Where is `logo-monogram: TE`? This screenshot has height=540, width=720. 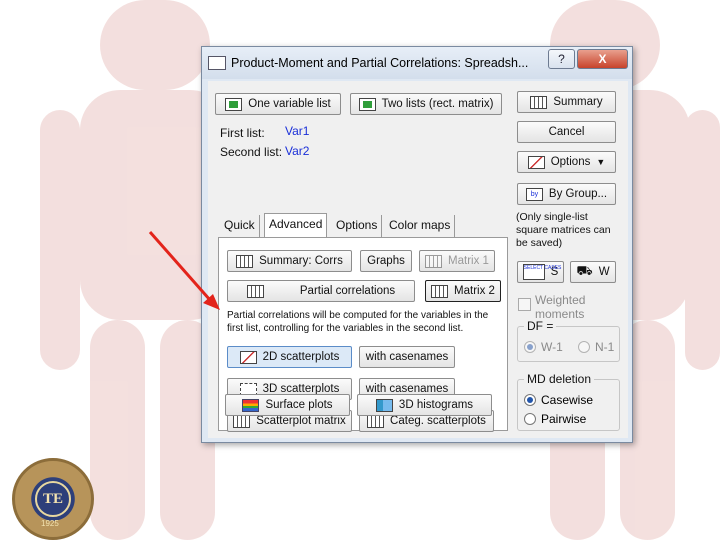
logo-monogram: TE is located at coordinates (53, 499).